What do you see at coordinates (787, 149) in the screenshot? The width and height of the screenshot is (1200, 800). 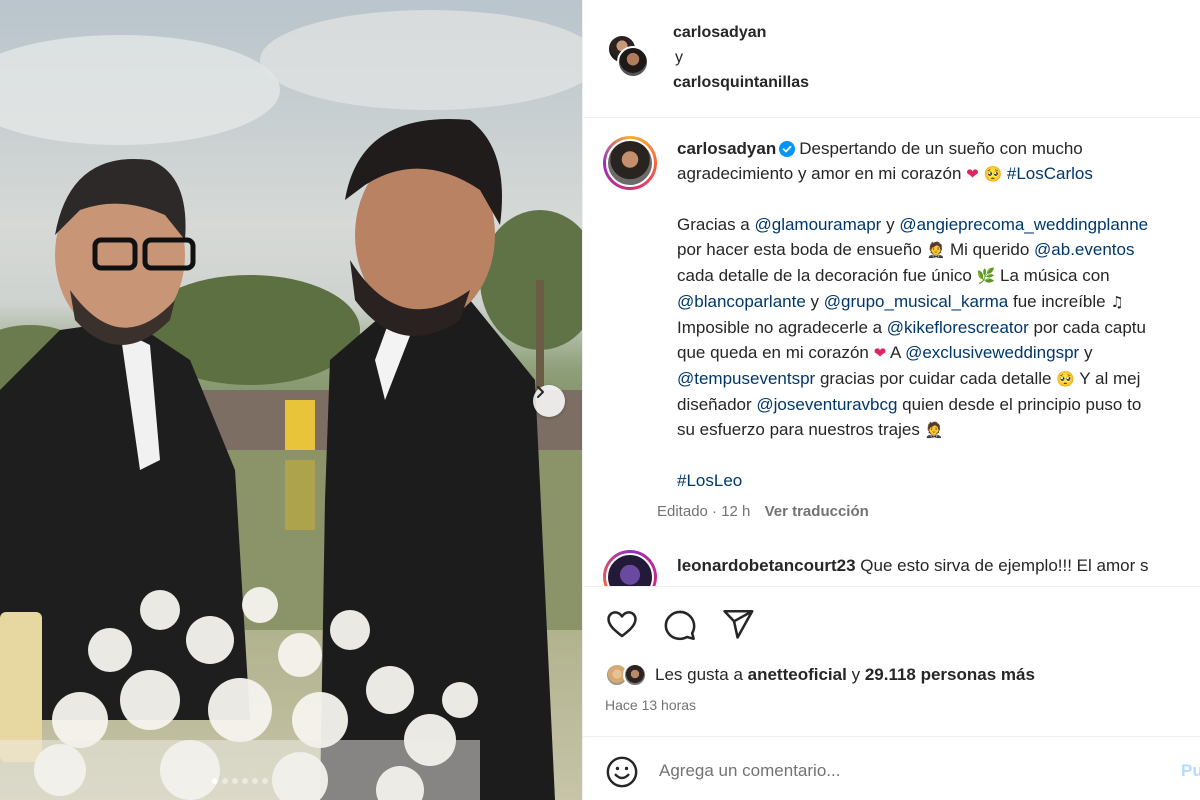 I see `verified-badge-icon` at bounding box center [787, 149].